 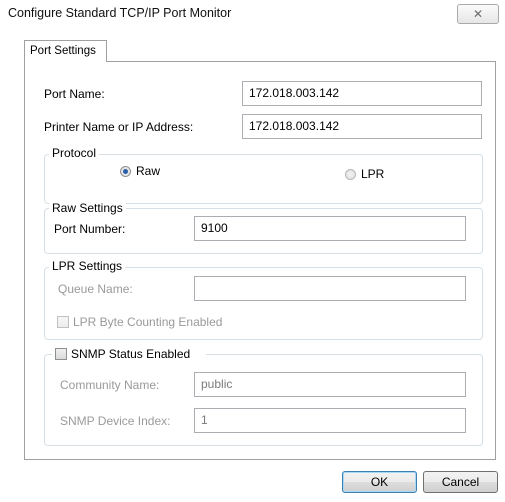 What do you see at coordinates (74, 94) in the screenshot?
I see `port-name-label: Port Name:` at bounding box center [74, 94].